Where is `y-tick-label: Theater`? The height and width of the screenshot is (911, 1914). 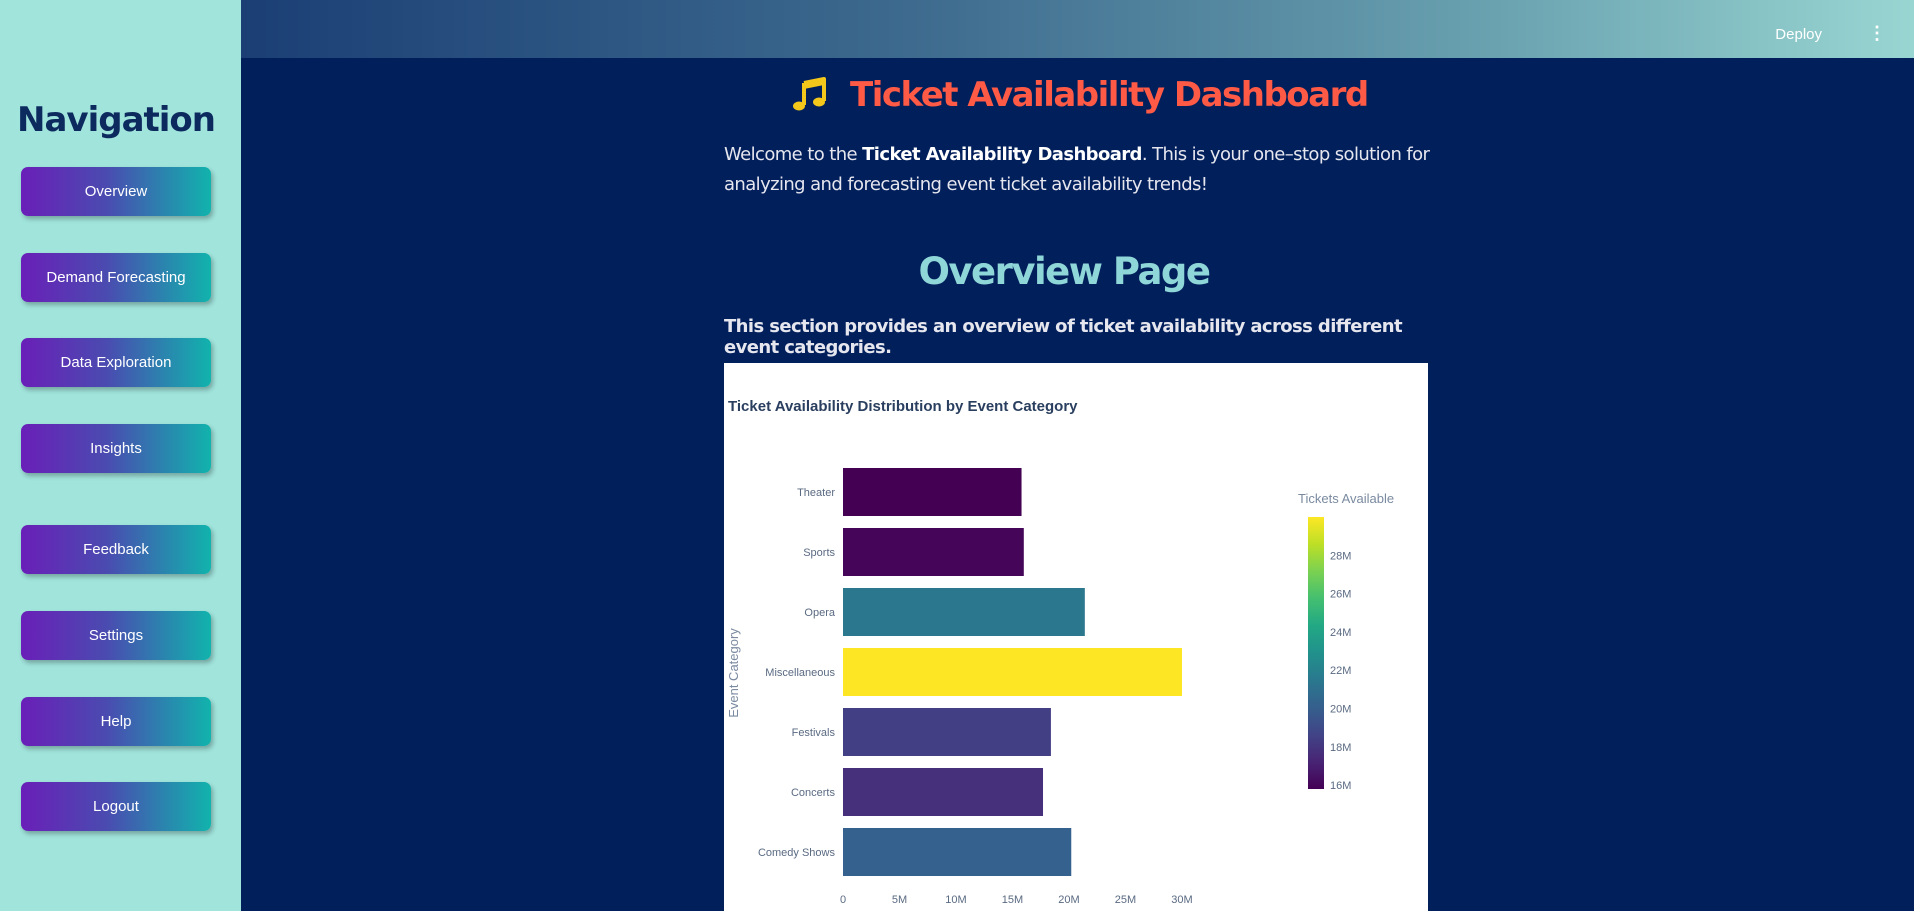 y-tick-label: Theater is located at coordinates (816, 493).